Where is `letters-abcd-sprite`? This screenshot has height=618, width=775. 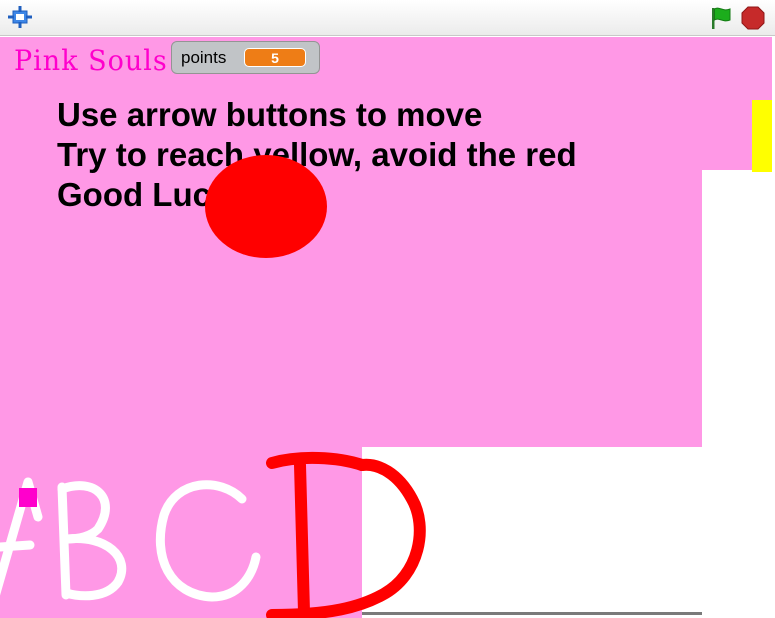 letters-abcd-sprite is located at coordinates (213, 534).